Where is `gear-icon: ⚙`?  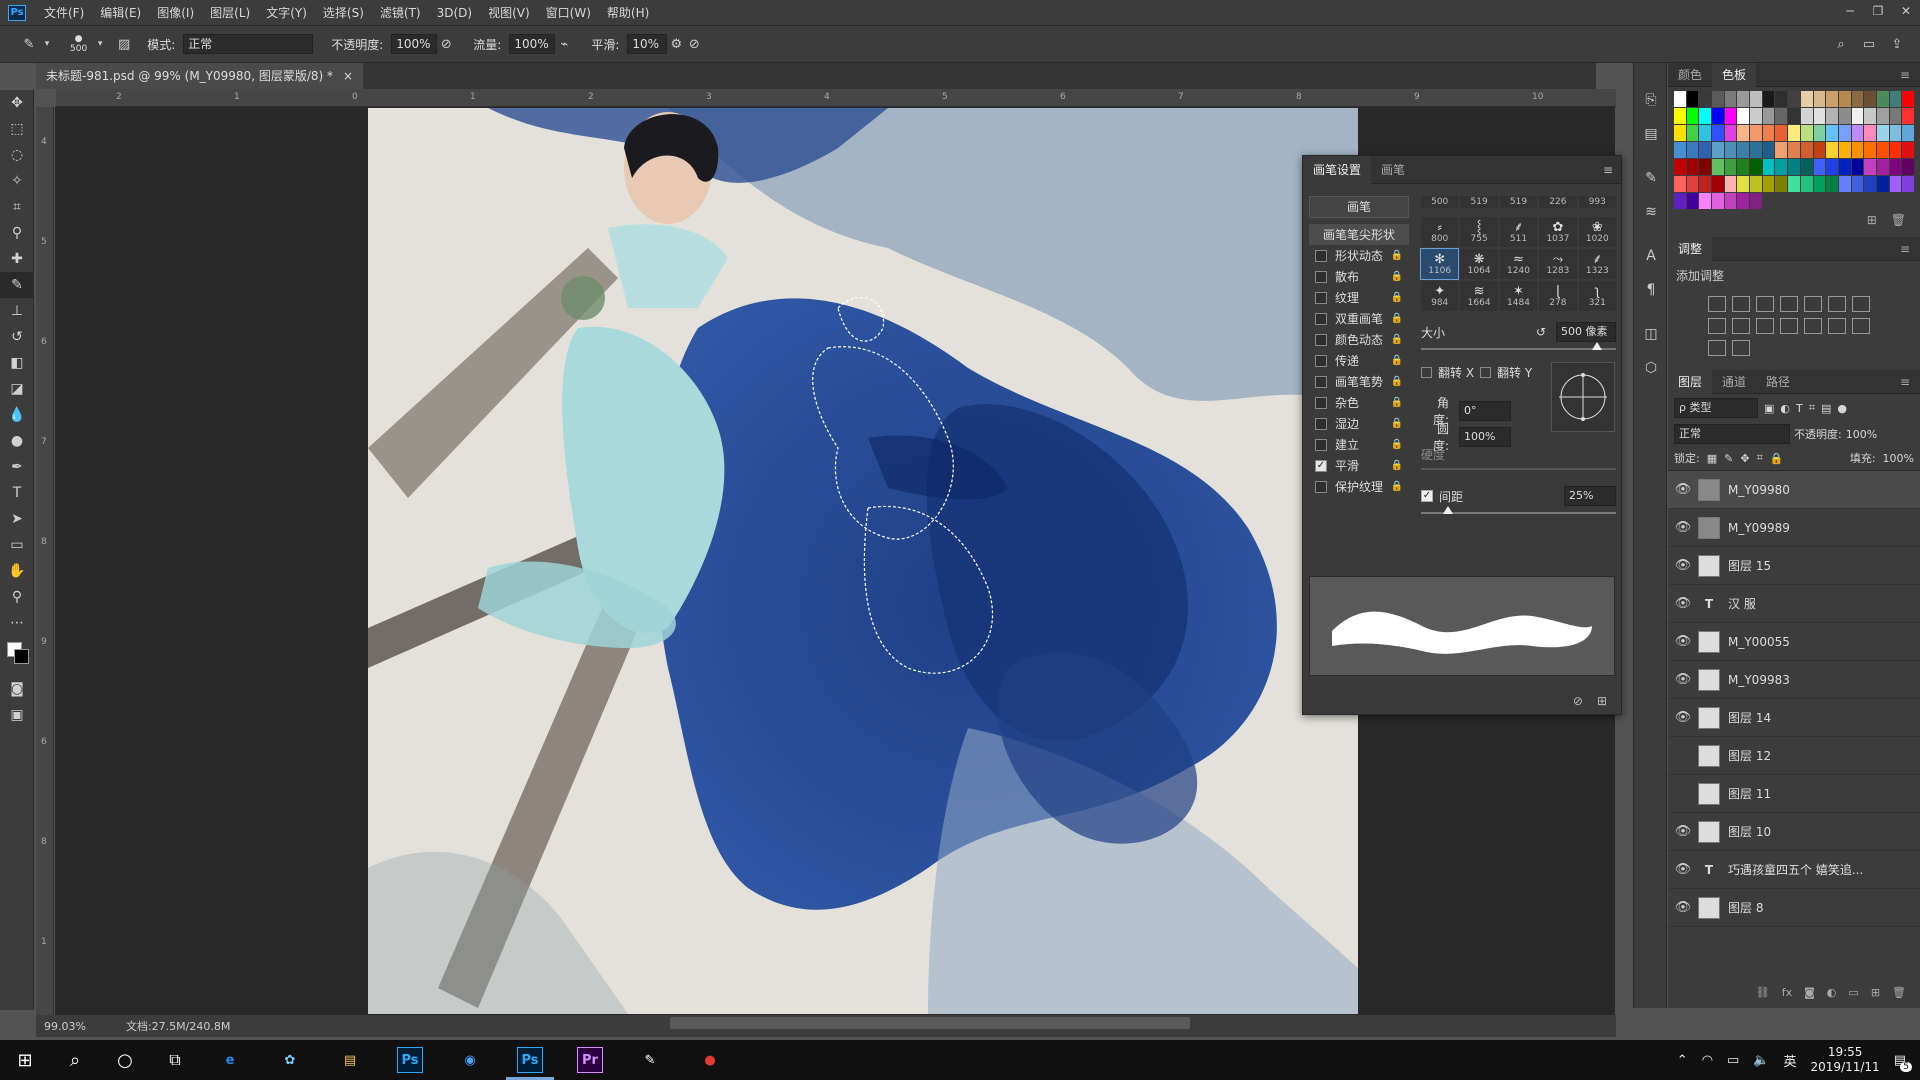
gear-icon: ⚙ is located at coordinates (676, 44).